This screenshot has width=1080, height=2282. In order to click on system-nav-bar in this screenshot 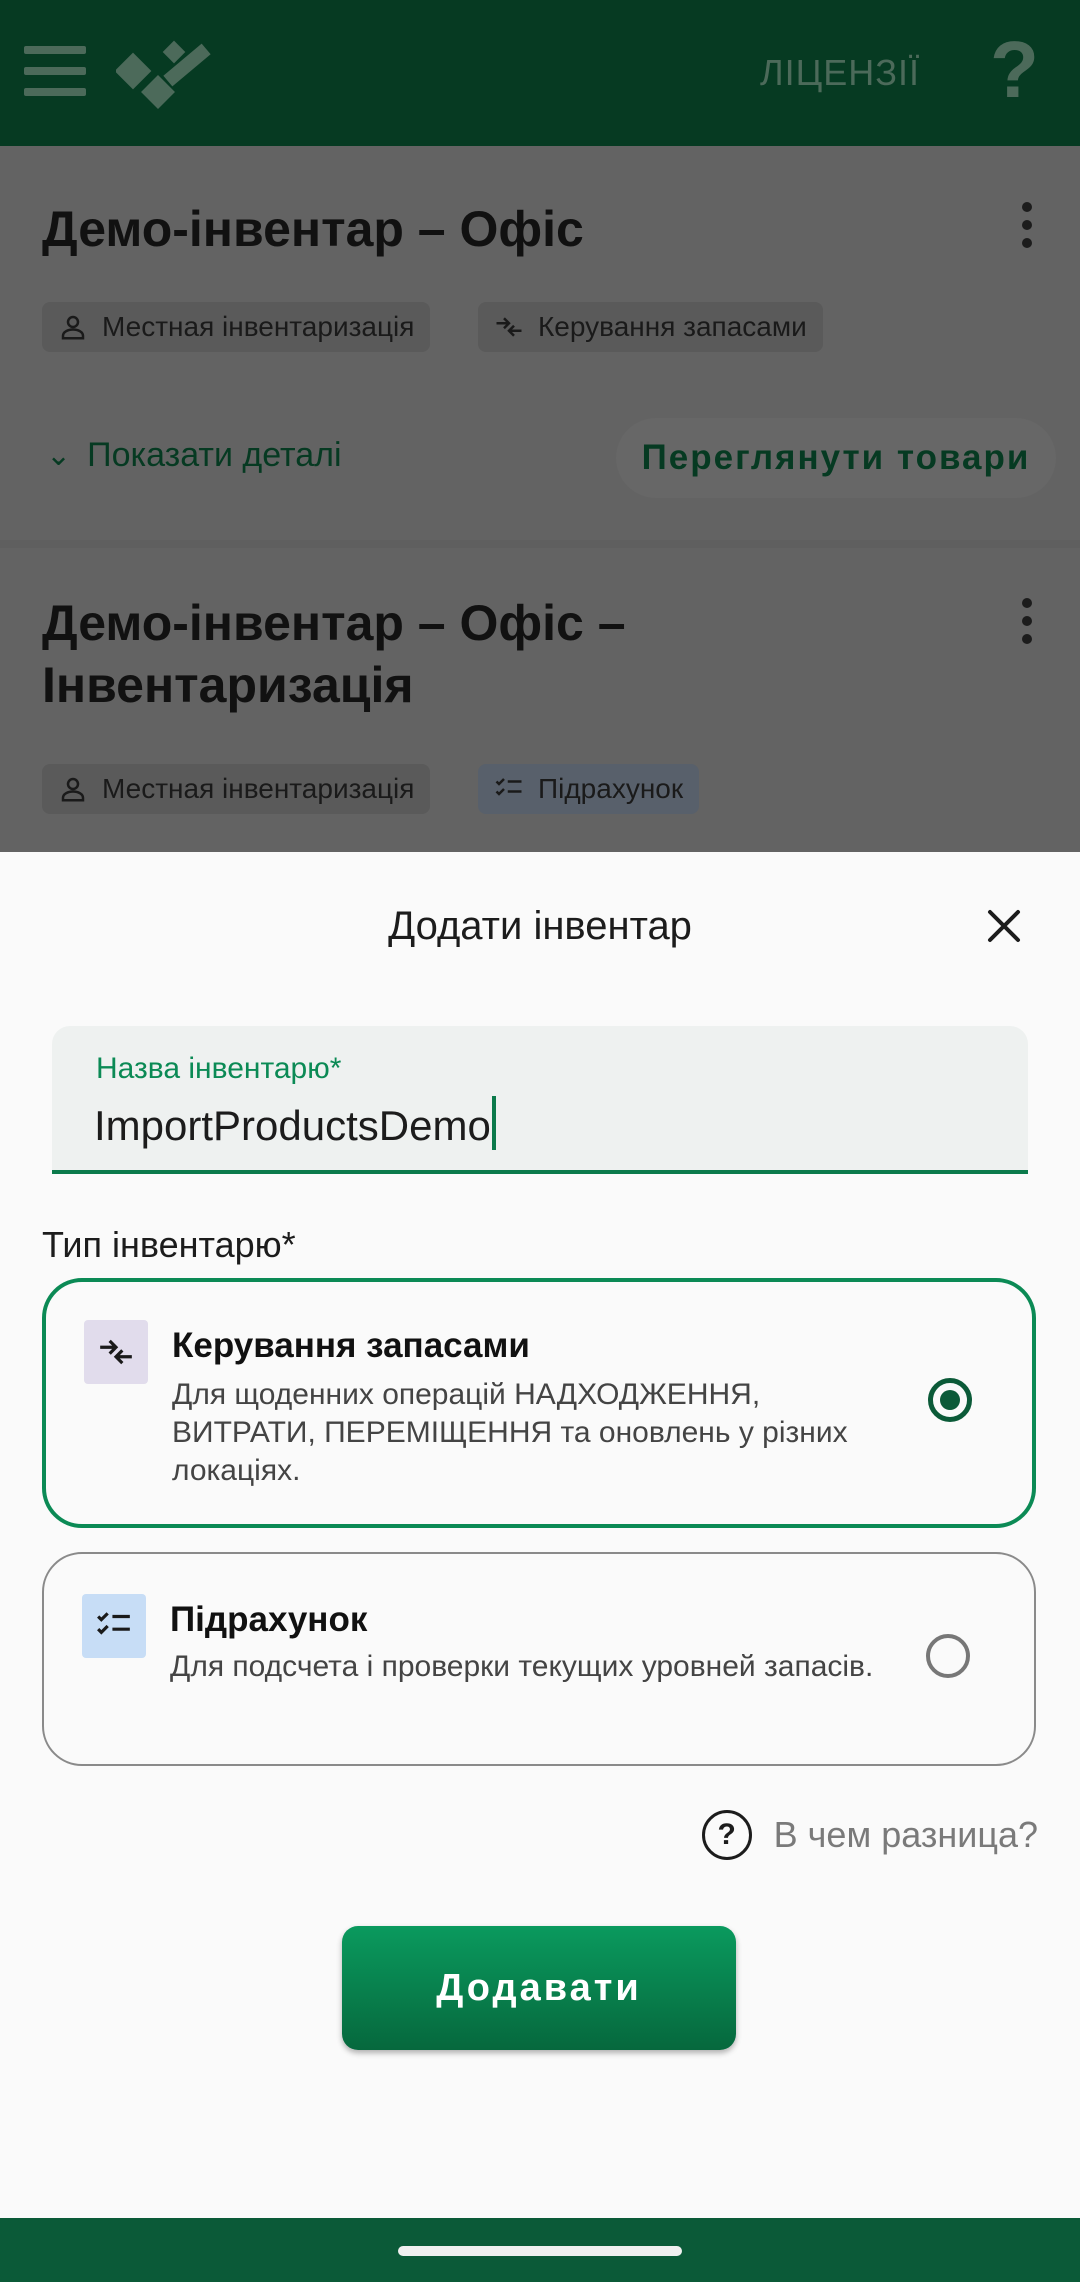, I will do `click(540, 2250)`.